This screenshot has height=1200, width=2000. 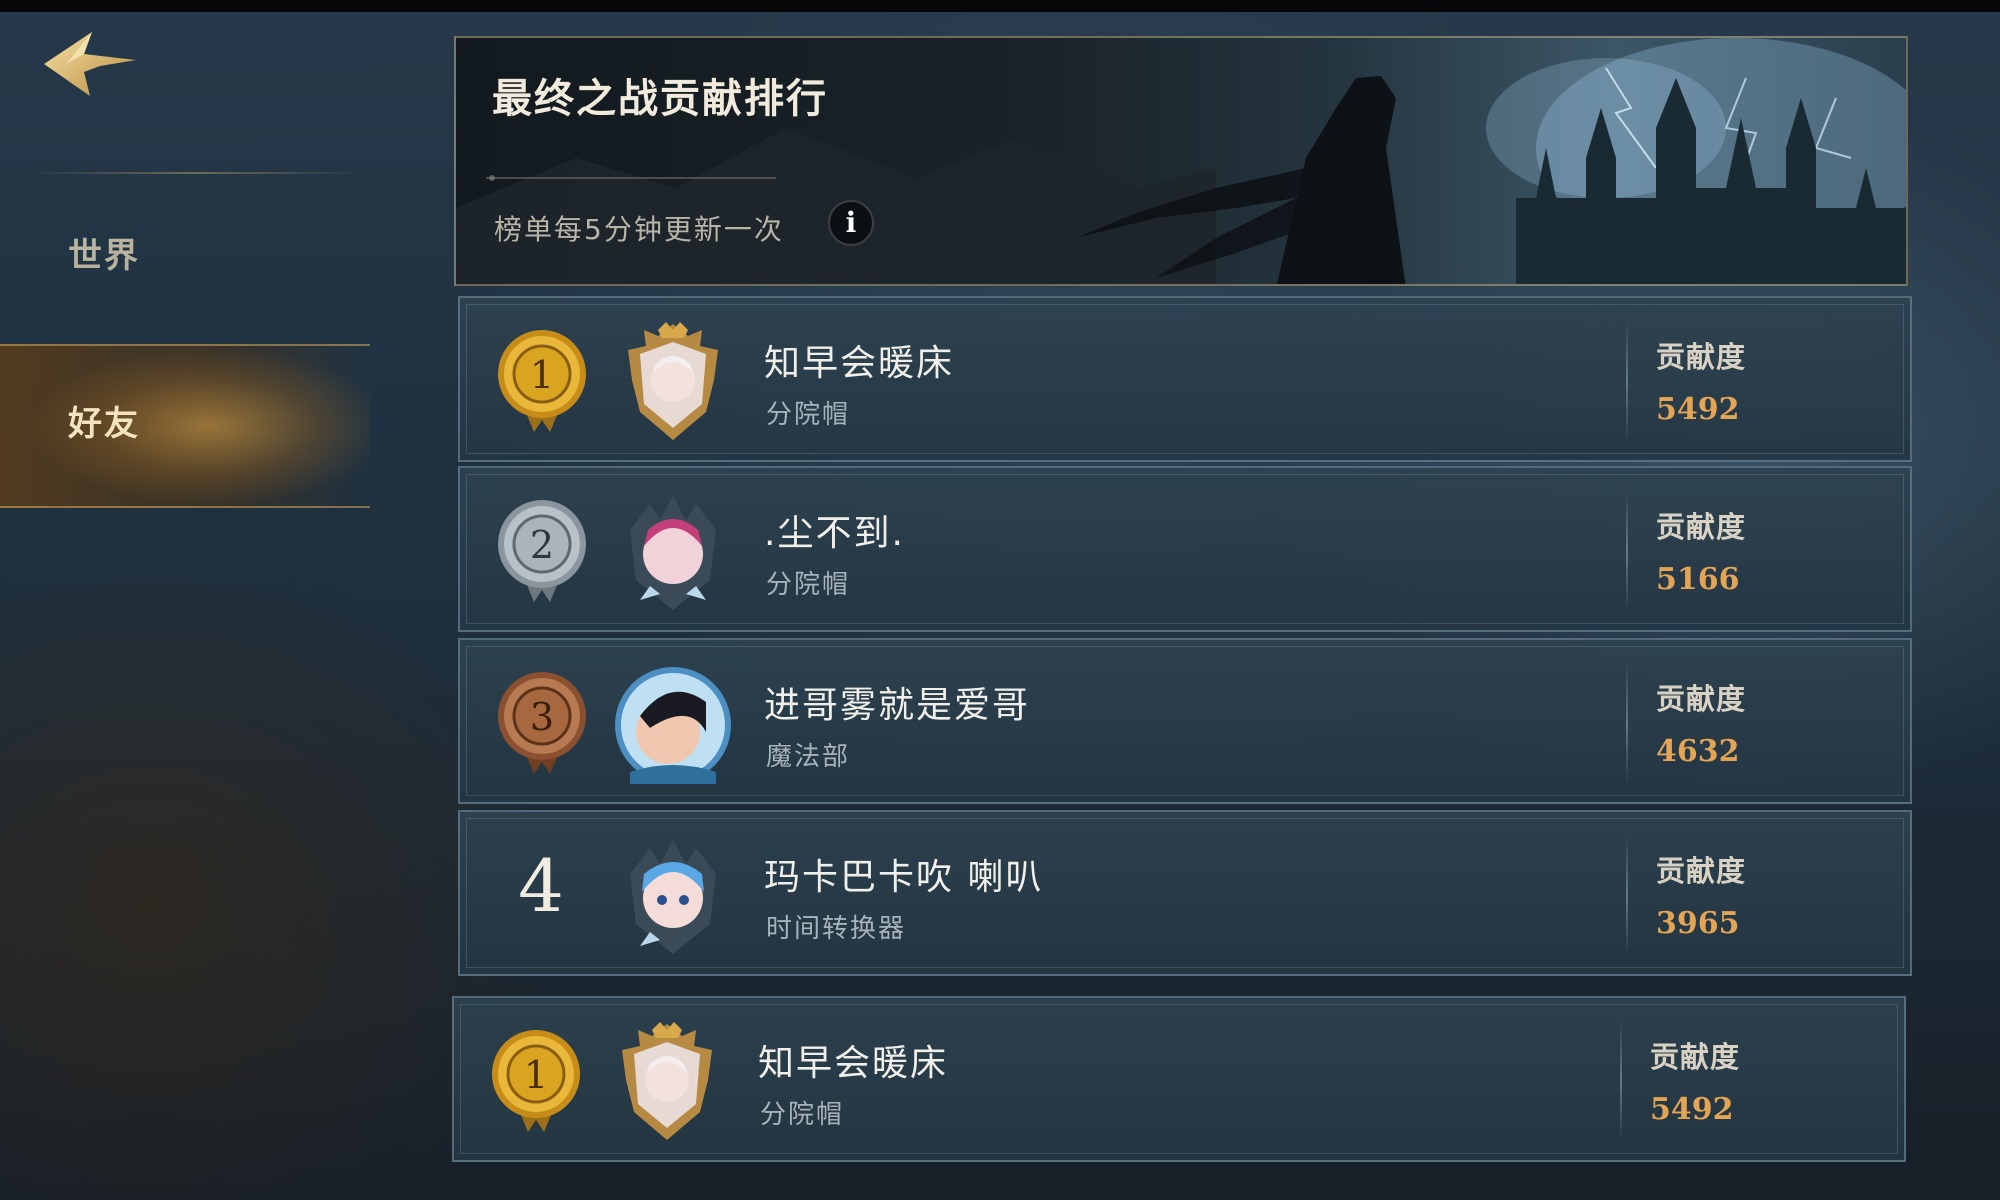 I want to click on bronze-medal-icon: 3, so click(x=542, y=723).